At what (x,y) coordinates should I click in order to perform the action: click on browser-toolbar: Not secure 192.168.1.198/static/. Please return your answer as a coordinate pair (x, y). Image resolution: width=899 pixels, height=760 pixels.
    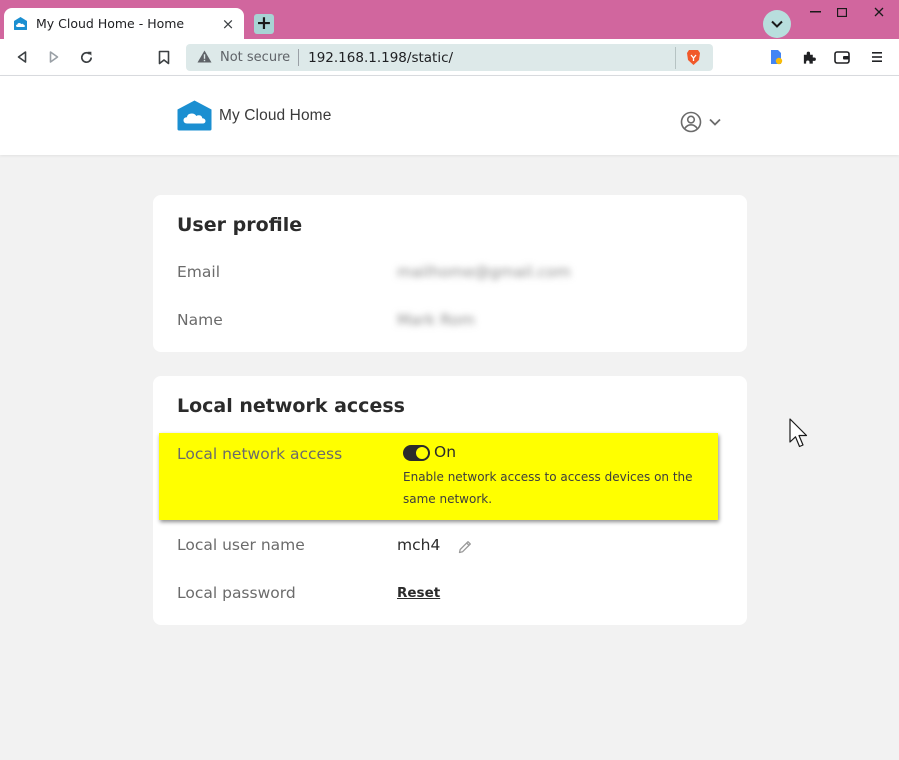
    Looking at the image, I should click on (449, 57).